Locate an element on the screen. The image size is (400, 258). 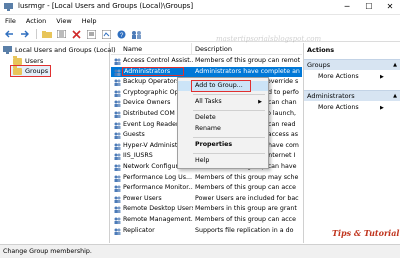
maximize-button: ☐ is located at coordinates (369, 7).